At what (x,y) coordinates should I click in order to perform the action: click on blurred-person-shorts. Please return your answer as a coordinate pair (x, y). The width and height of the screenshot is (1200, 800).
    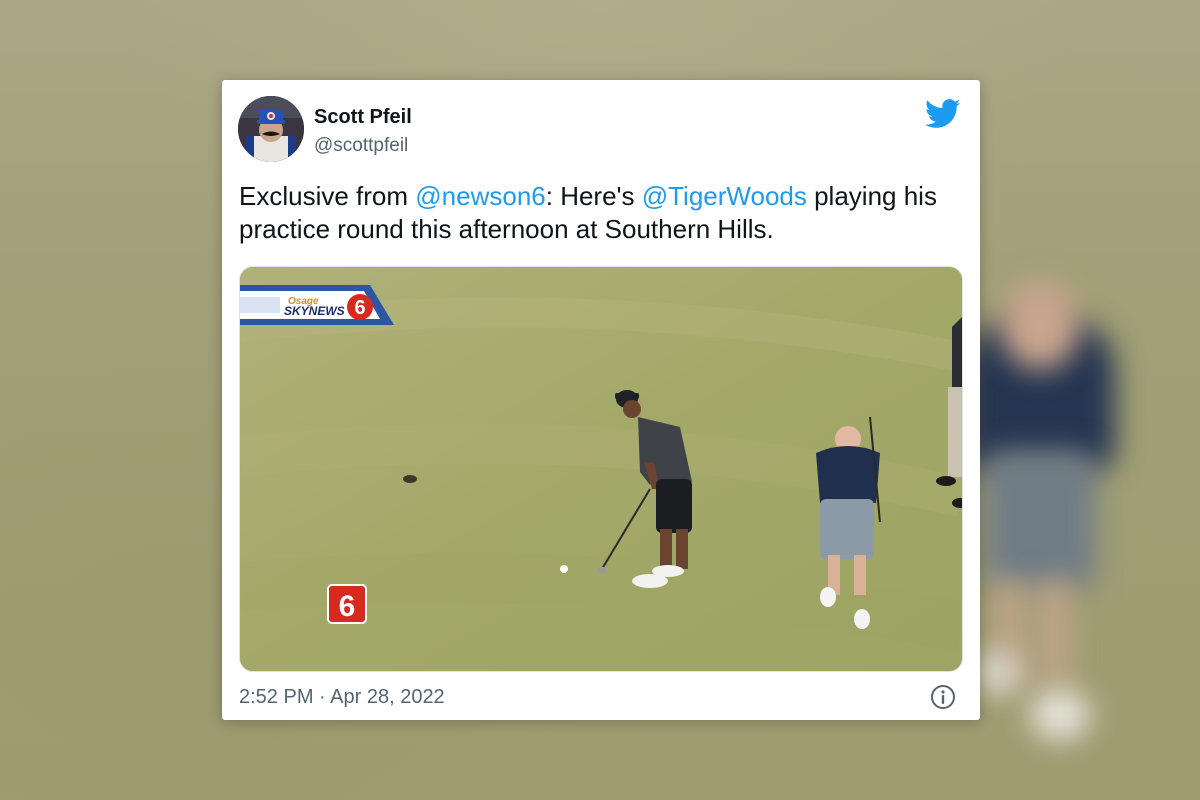
    Looking at the image, I should click on (1040, 520).